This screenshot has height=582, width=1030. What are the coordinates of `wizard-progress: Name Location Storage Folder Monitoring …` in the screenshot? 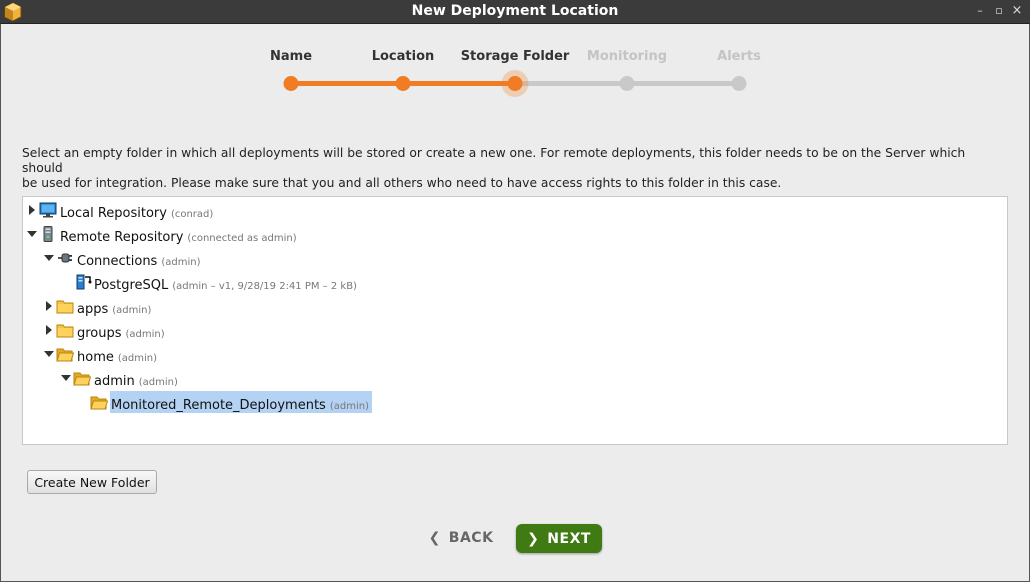 It's located at (515, 64).